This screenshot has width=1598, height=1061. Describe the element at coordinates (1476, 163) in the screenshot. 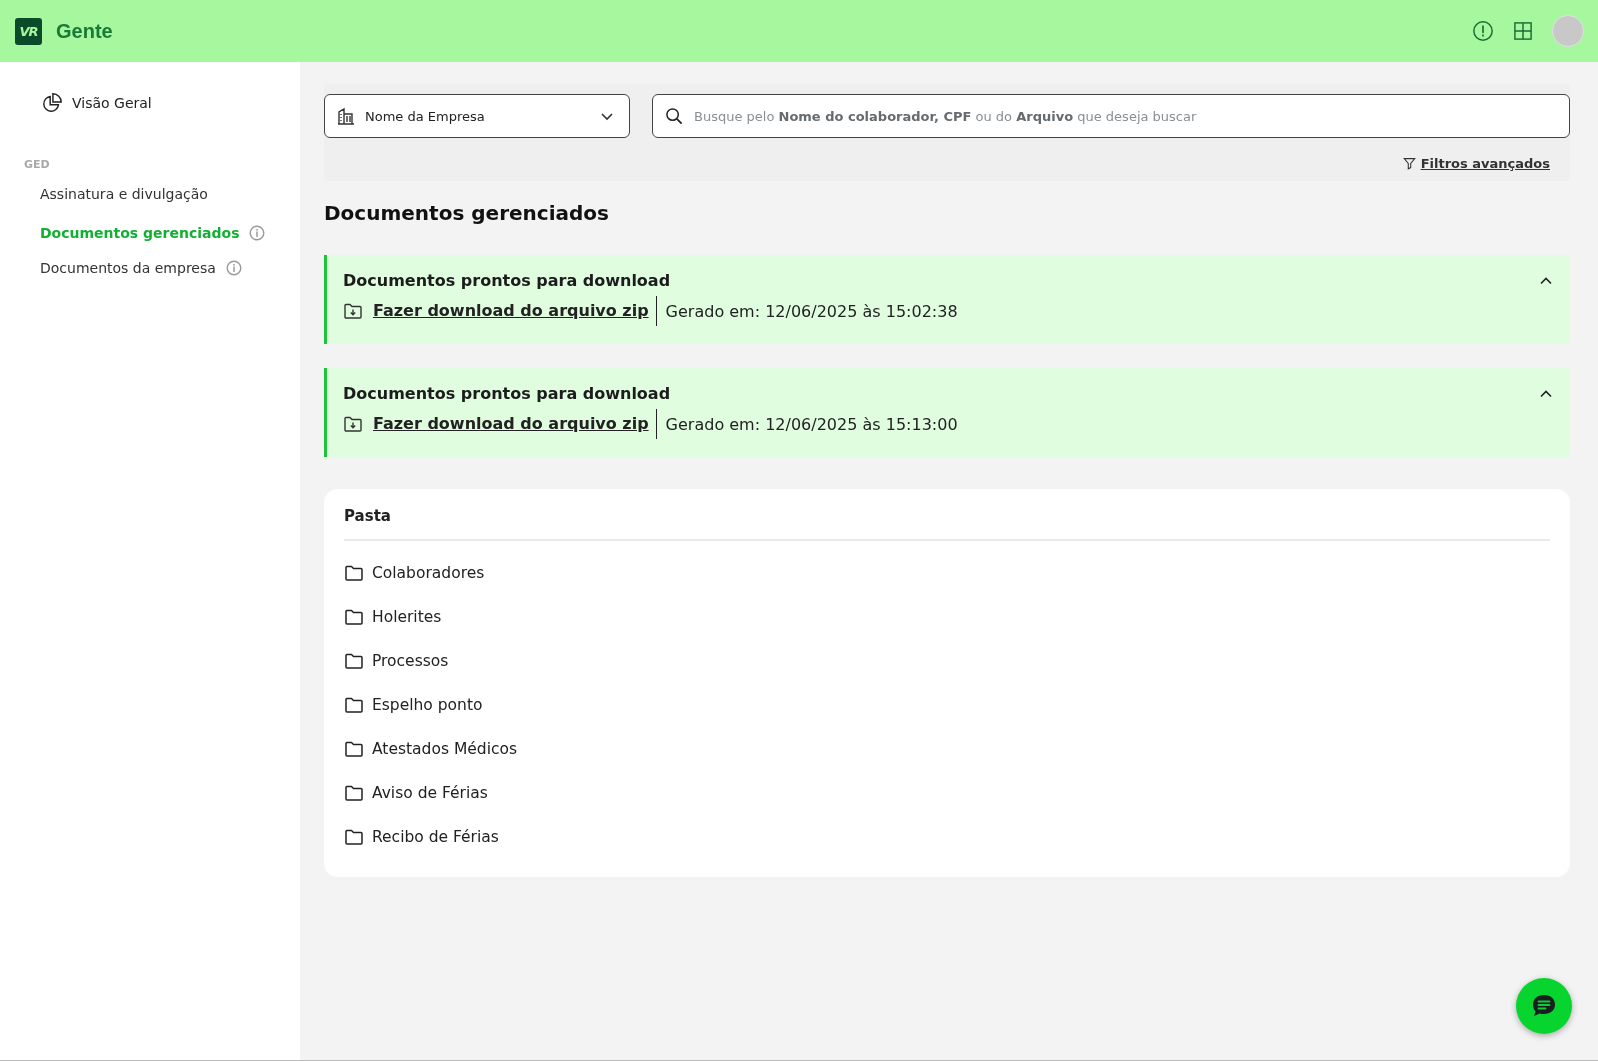

I see `advanced-filters-link: Filtros avançados` at that location.